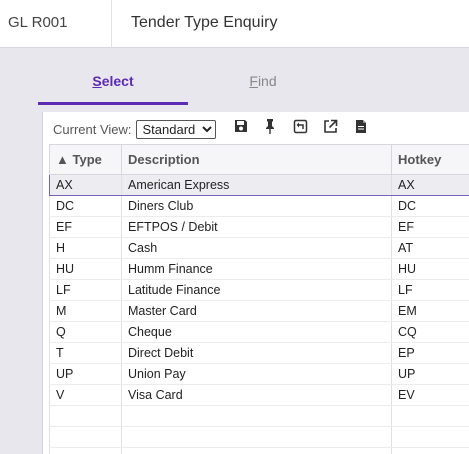 This screenshot has height=454, width=469. What do you see at coordinates (430, 311) in the screenshot?
I see `hotkey-cell: EM` at bounding box center [430, 311].